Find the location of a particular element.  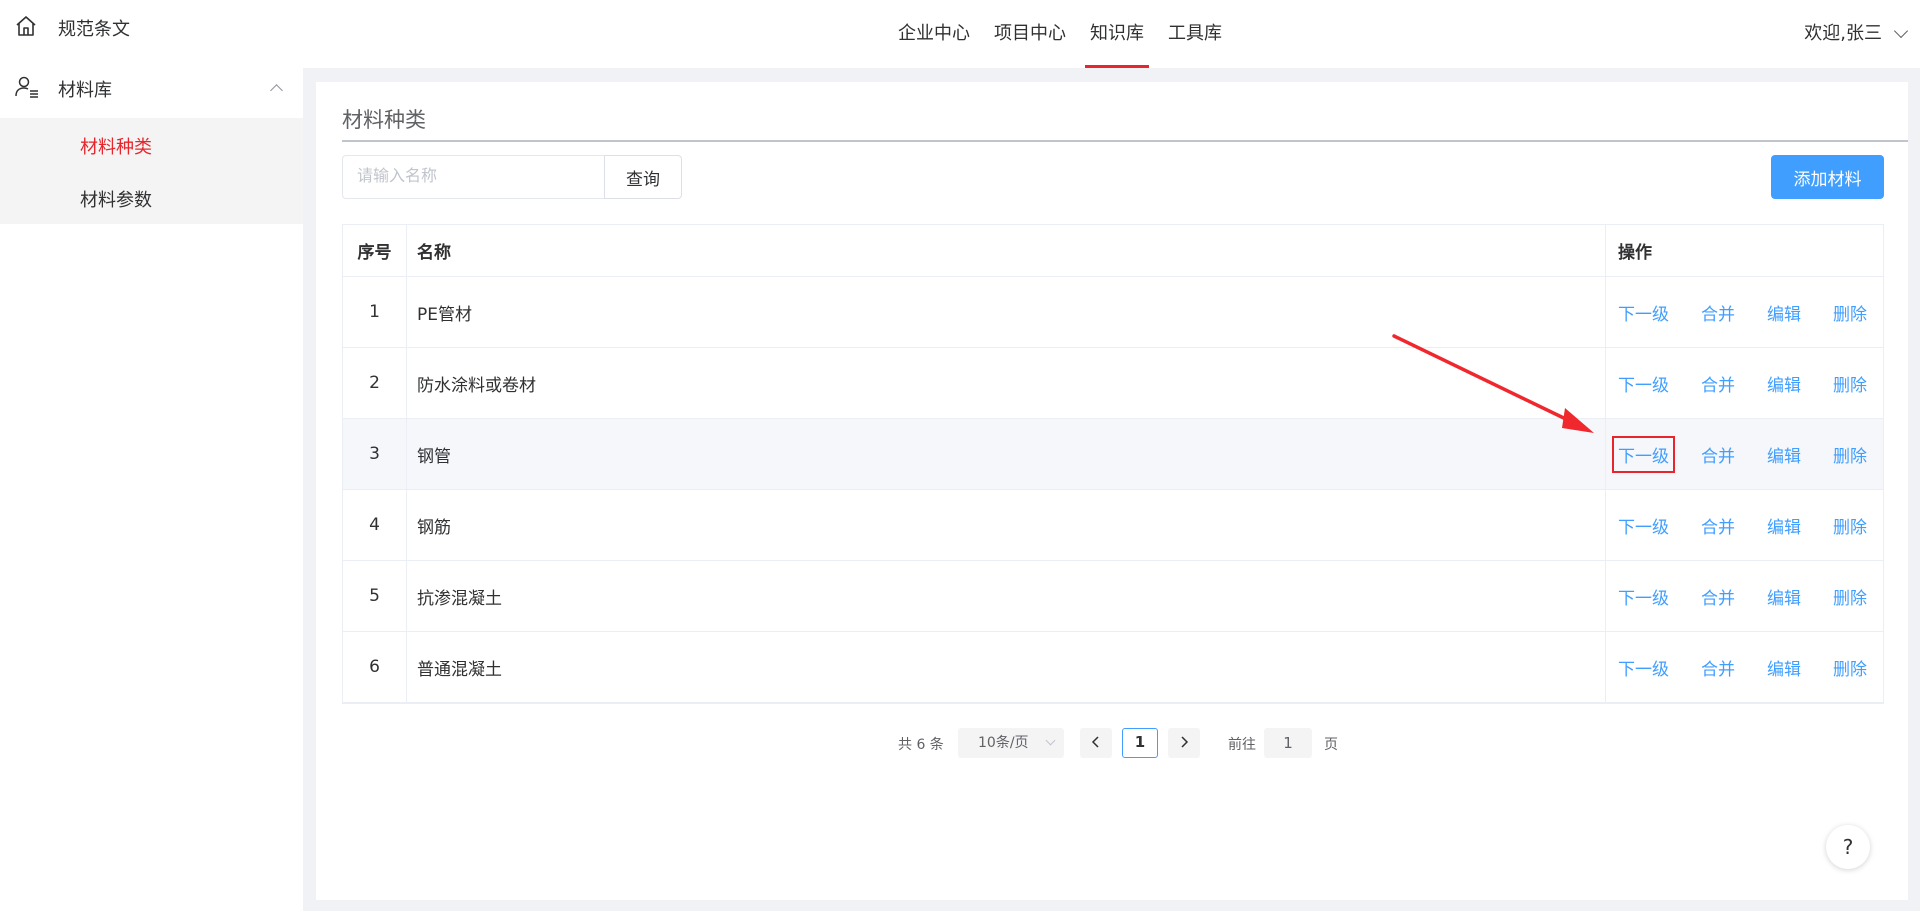

table-row-highlighted: 3 钢管 下一级 合并 编辑 删除 is located at coordinates (1113, 454).